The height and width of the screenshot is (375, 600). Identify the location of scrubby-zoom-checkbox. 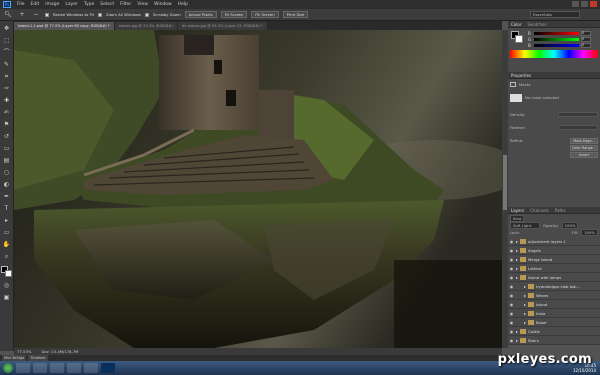
(147, 14).